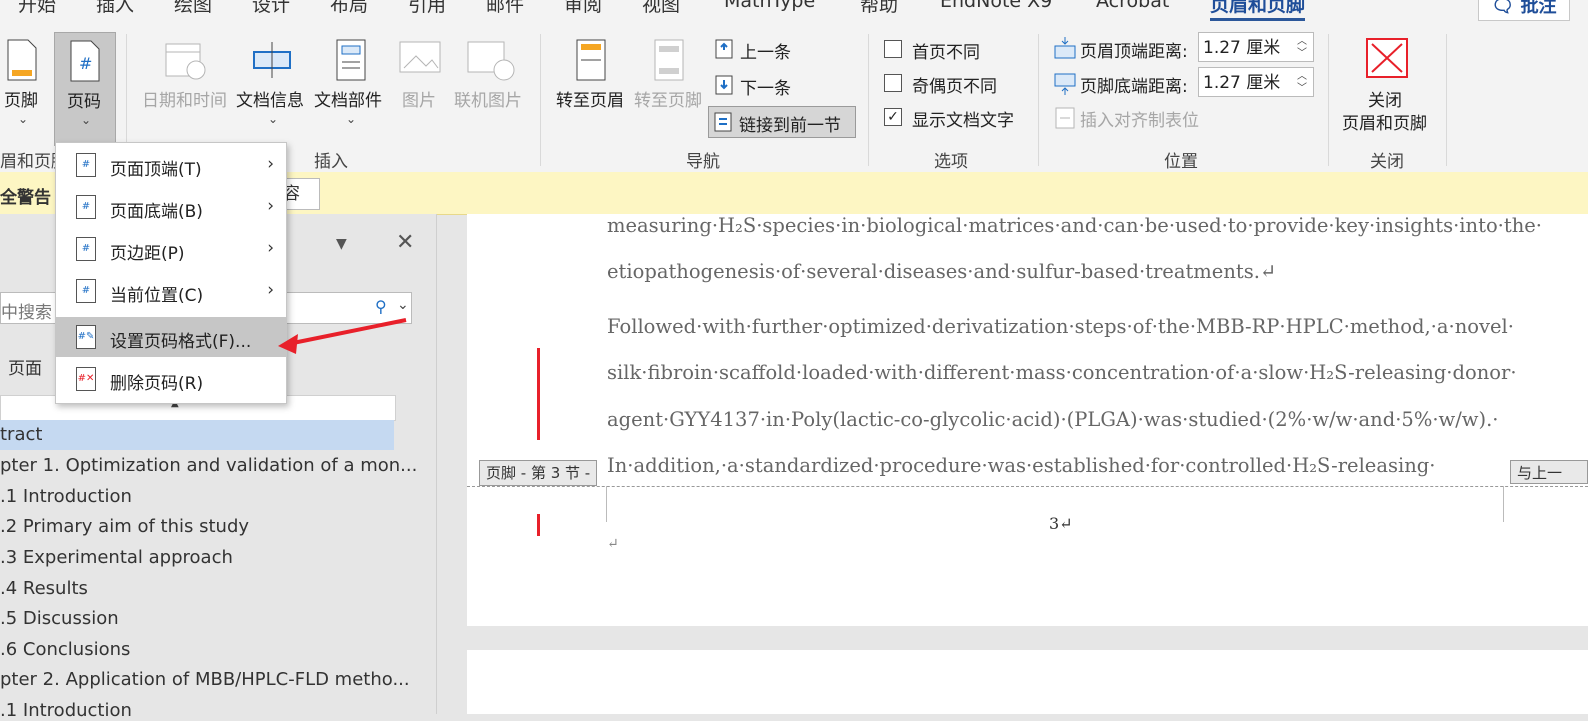  Describe the element at coordinates (171, 165) in the screenshot. I see `menu-item-top-of-page: # 页面顶端(T) ›` at that location.